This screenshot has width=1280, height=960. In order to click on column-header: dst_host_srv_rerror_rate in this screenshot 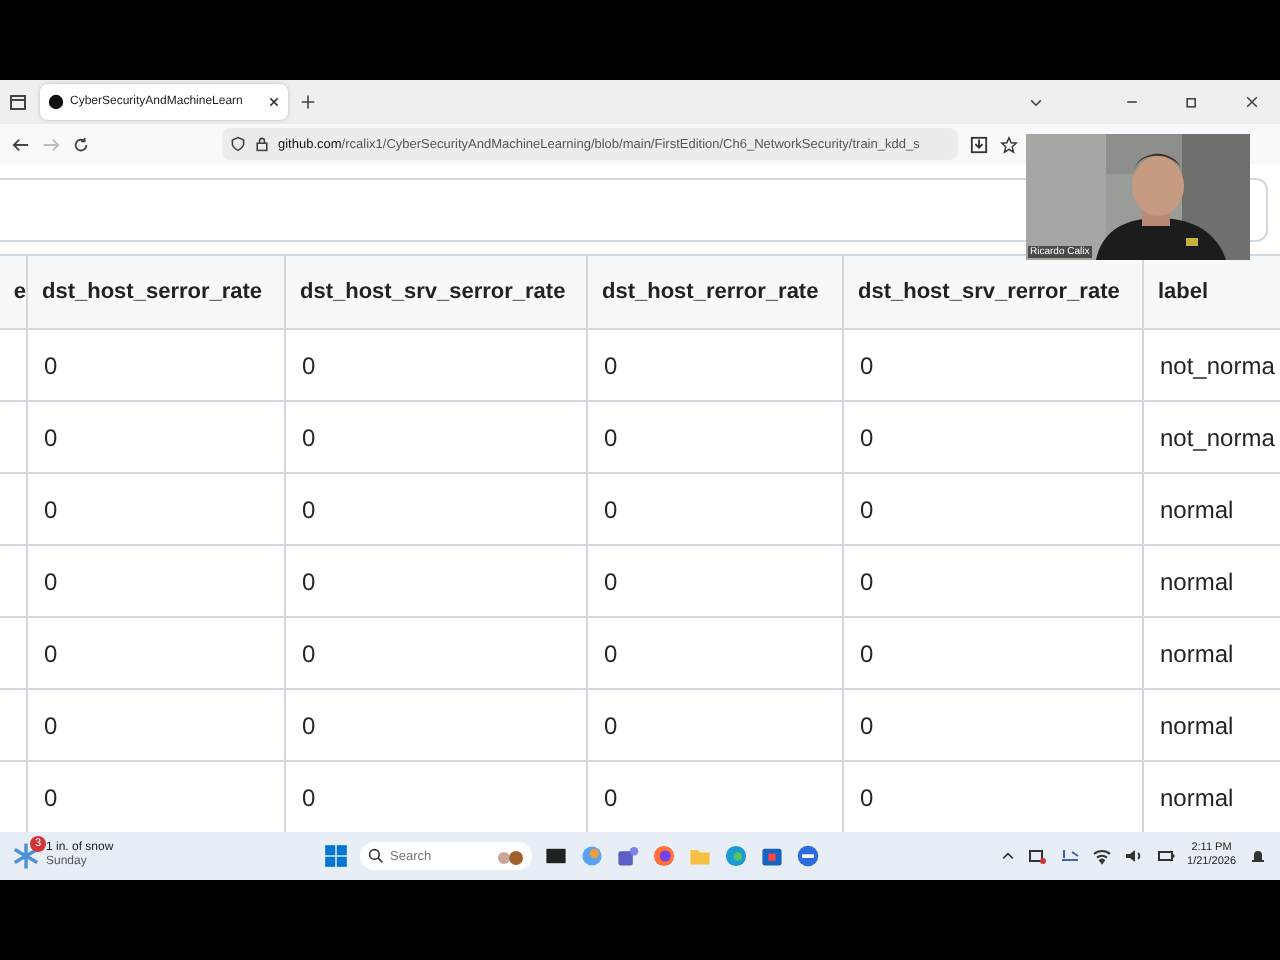, I will do `click(994, 293)`.